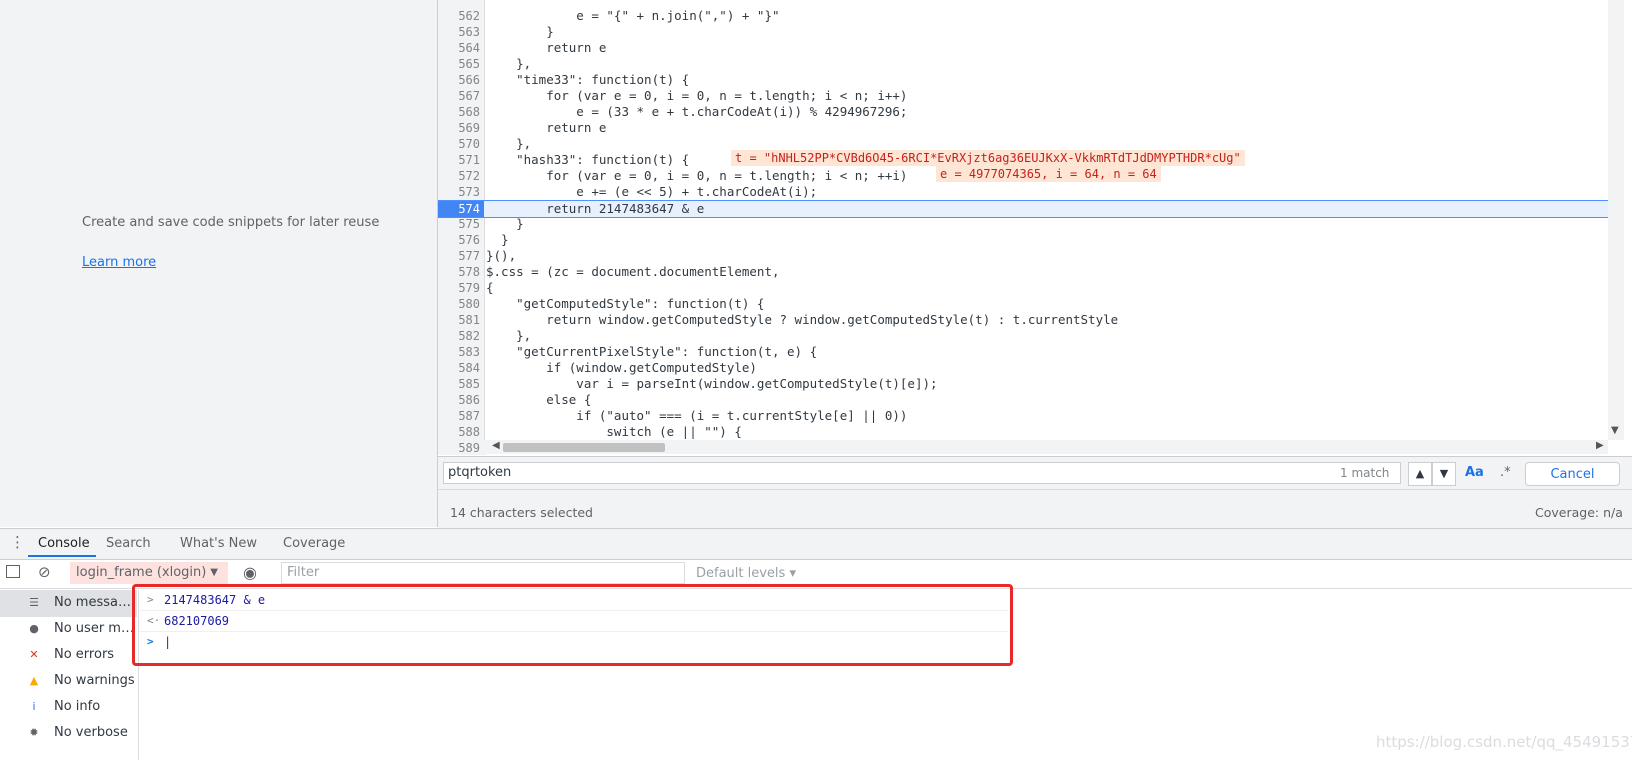  What do you see at coordinates (1023, 368) in the screenshot?
I see `code-line: 584 if (window.getComputedStyle)` at bounding box center [1023, 368].